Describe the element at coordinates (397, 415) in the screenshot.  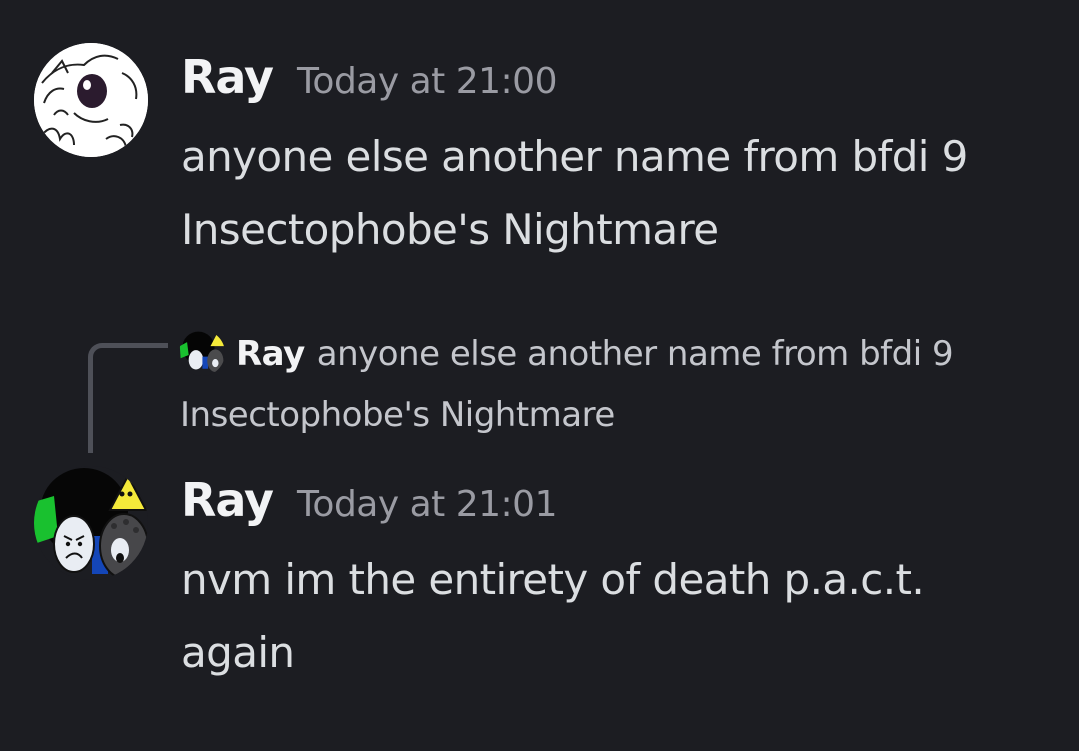
I see `reply-text-continued: Insectophobe's Nightmare` at that location.